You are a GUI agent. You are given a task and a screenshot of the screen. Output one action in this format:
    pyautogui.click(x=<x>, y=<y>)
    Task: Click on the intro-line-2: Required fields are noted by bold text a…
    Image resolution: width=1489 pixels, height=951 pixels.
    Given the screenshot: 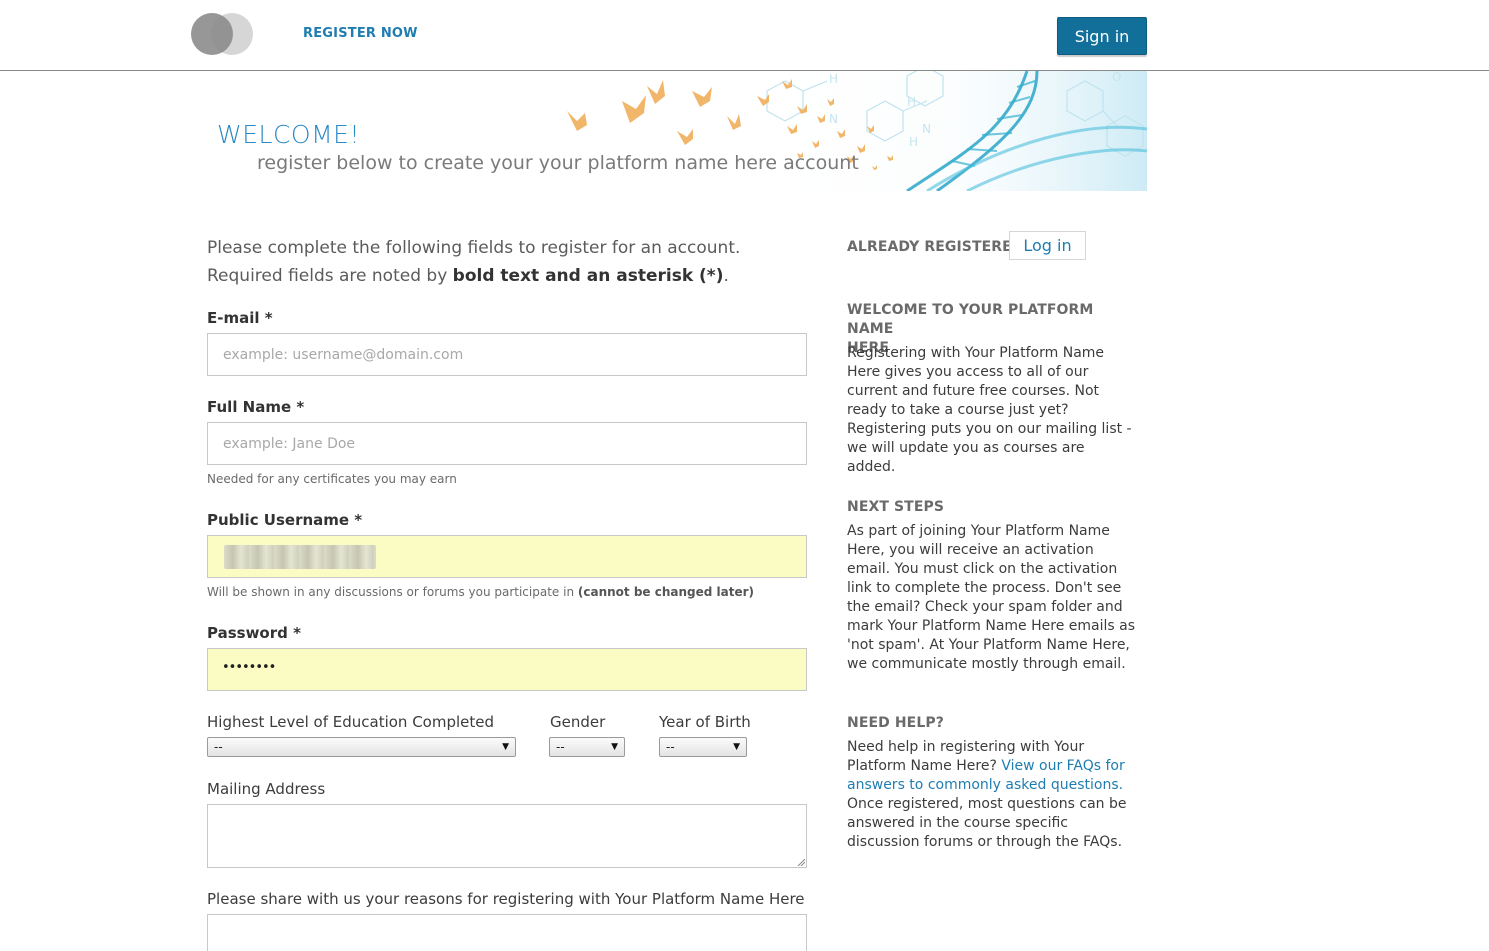 What is the action you would take?
    pyautogui.click(x=468, y=276)
    